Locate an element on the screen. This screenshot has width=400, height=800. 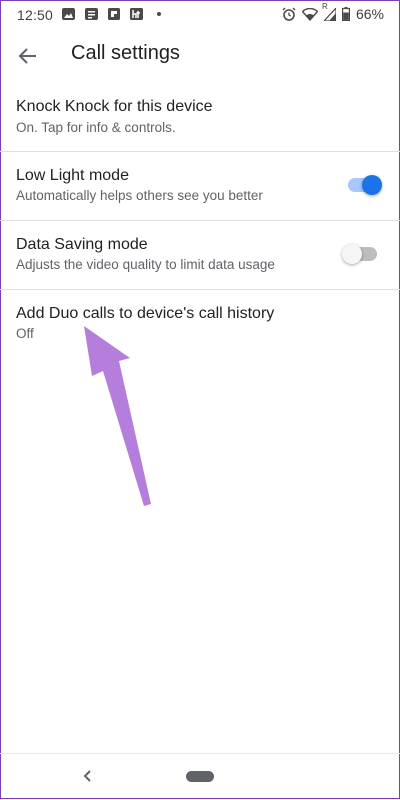
signal-icon: R is located at coordinates (329, 11).